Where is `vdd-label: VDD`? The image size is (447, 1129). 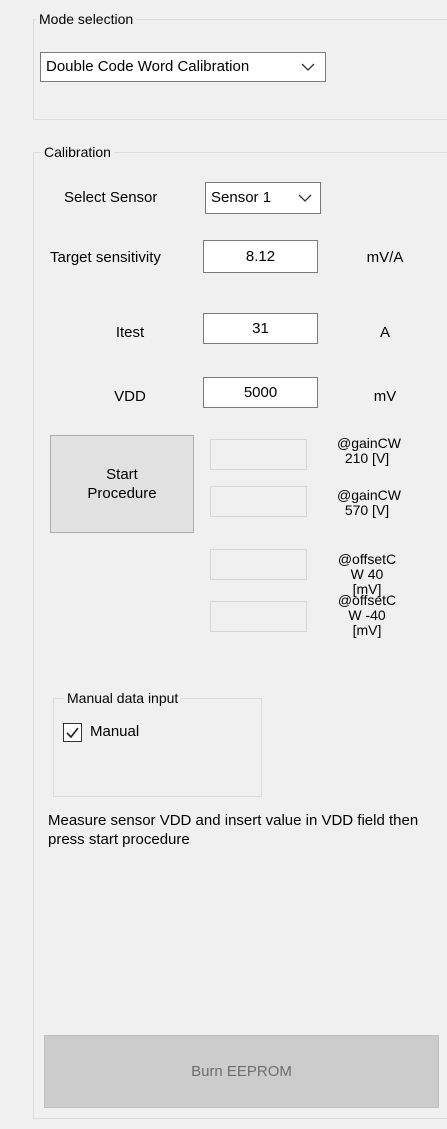
vdd-label: VDD is located at coordinates (130, 396).